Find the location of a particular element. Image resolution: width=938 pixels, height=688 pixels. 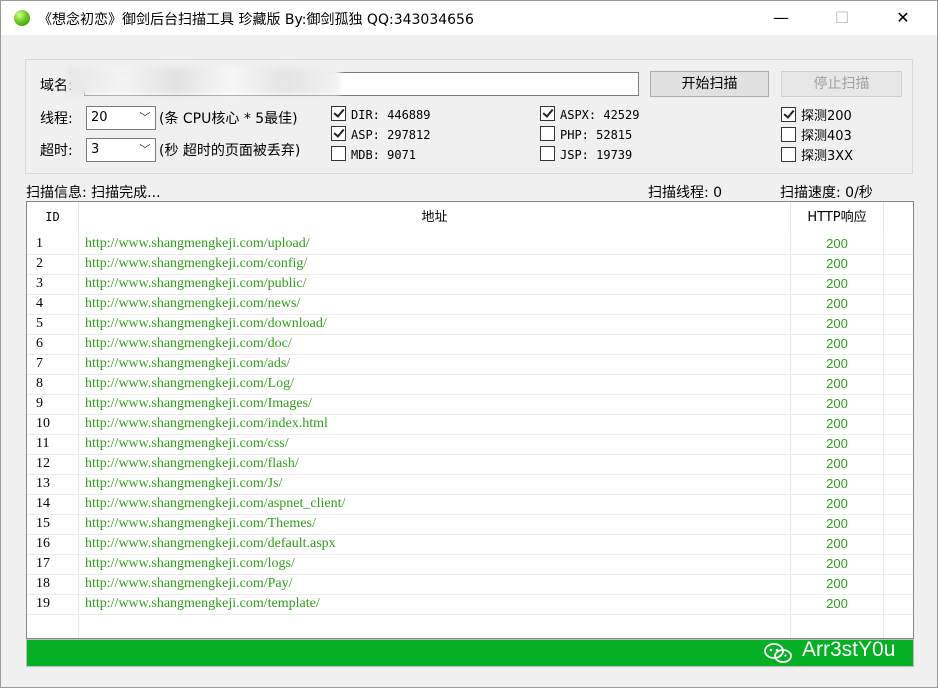

row-id: 17 is located at coordinates (43, 563).